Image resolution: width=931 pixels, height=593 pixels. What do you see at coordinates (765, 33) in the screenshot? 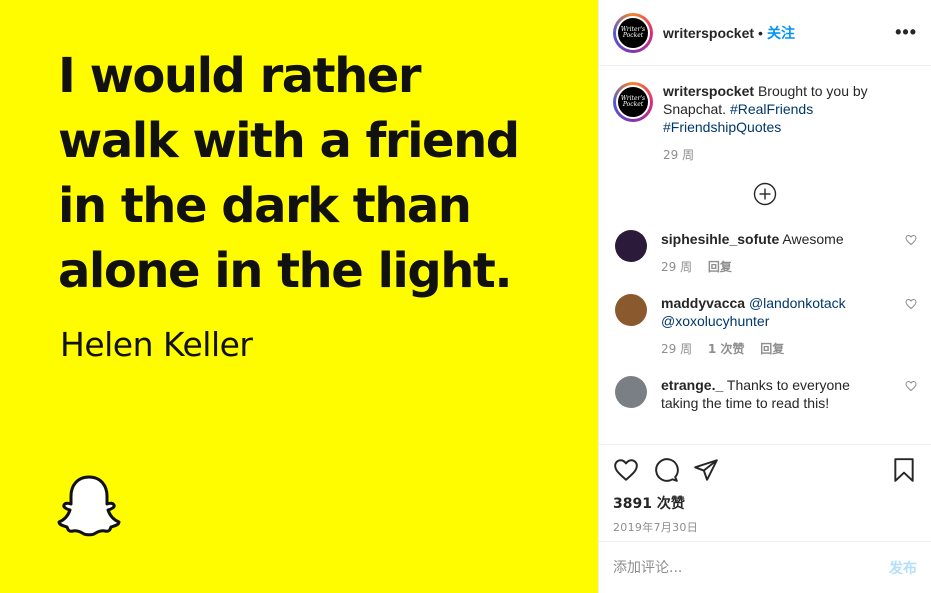
I see `post-header: Writer's Pocket writerspocket • 关注 •••` at bounding box center [765, 33].